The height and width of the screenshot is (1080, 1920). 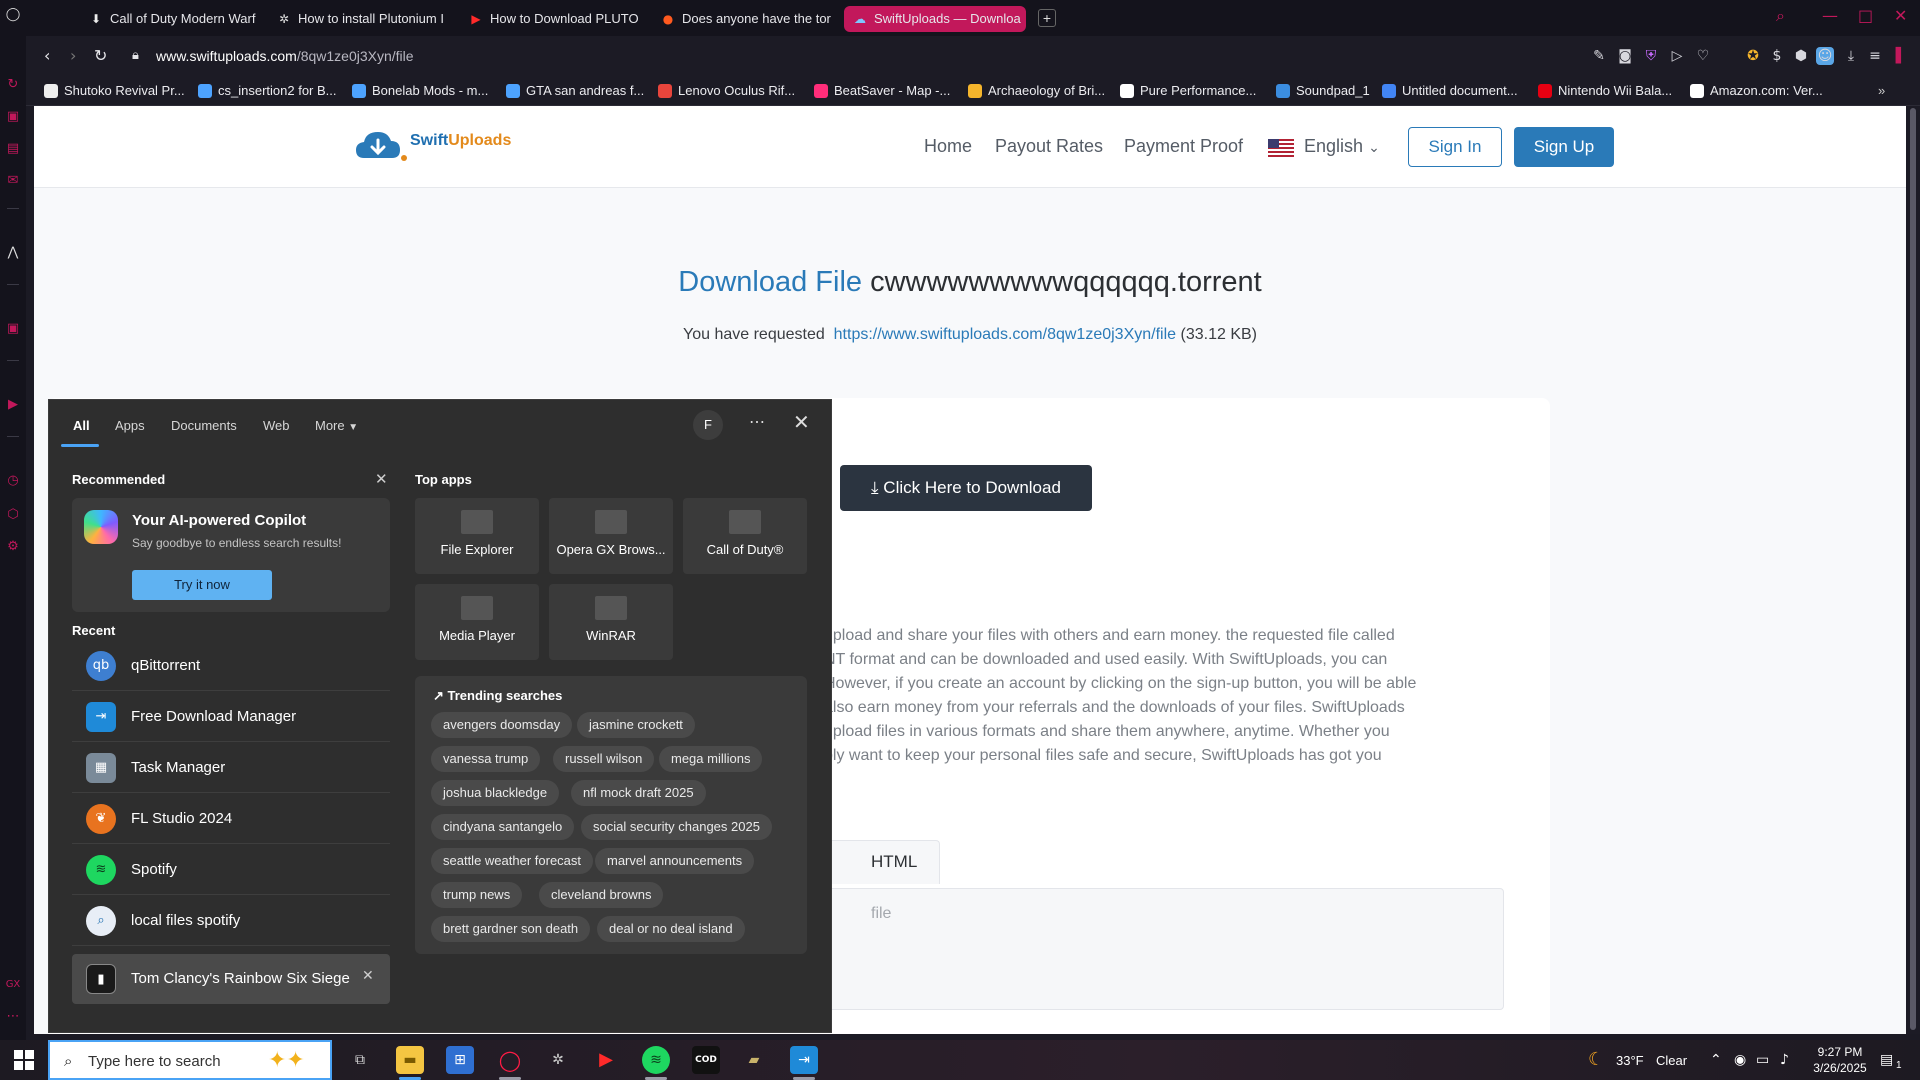 I want to click on bookmark-item: Soundpad_1, so click(x=1323, y=91).